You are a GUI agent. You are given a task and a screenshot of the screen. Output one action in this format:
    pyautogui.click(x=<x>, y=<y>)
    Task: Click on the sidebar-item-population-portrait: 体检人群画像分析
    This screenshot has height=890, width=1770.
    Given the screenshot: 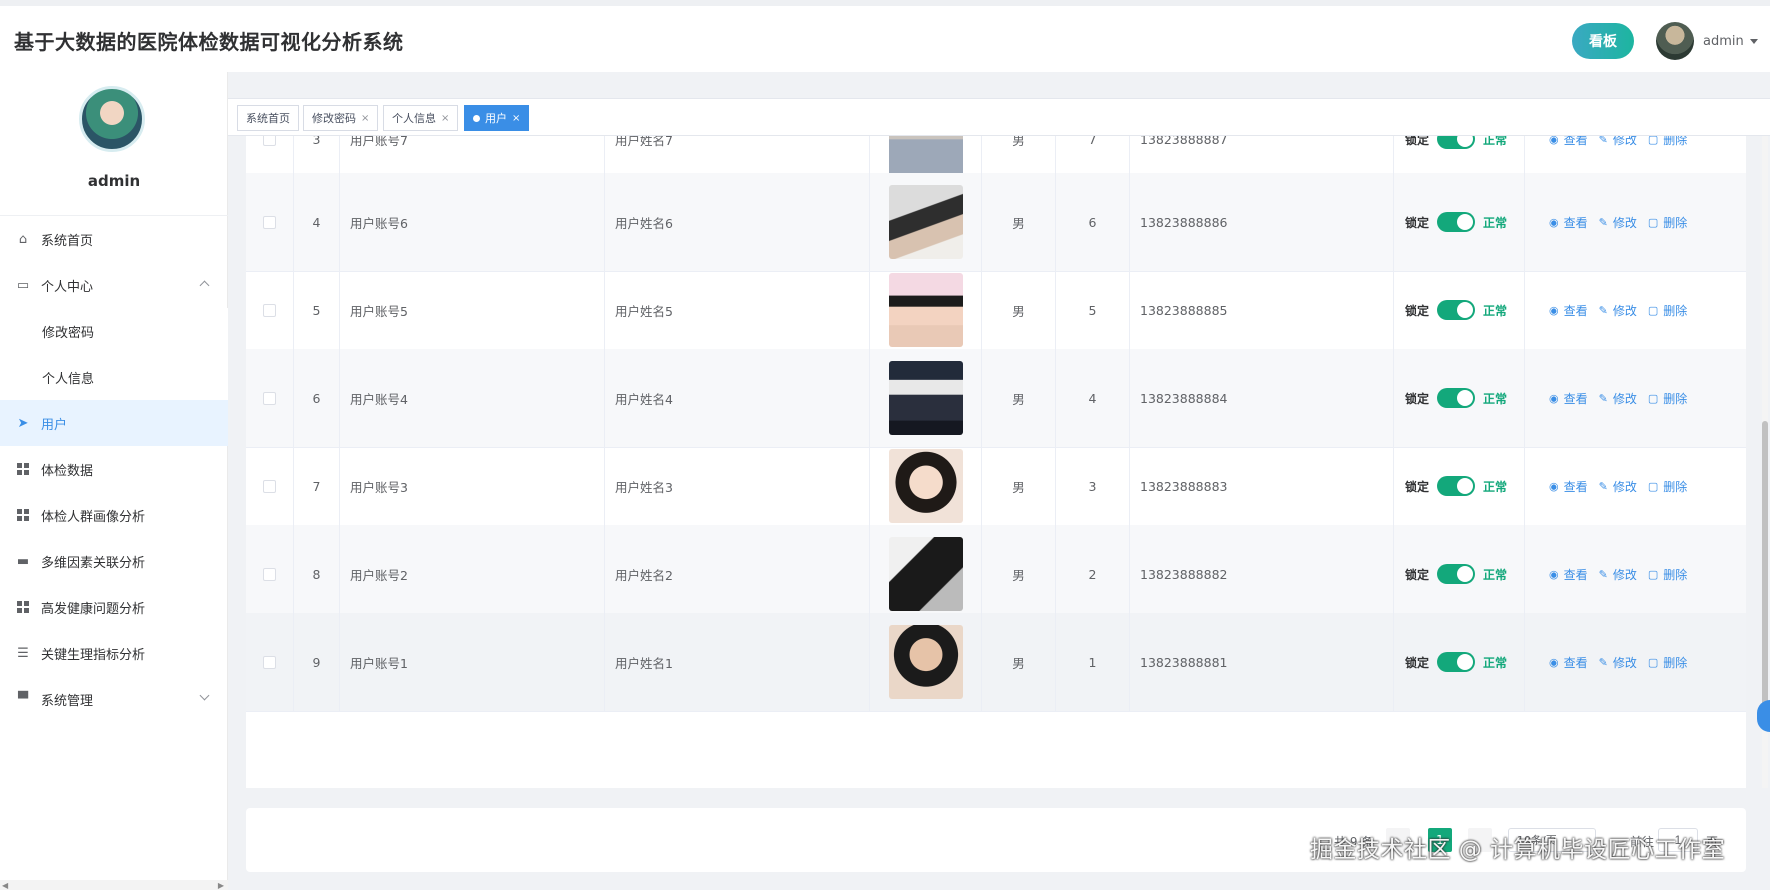 What is the action you would take?
    pyautogui.click(x=114, y=515)
    